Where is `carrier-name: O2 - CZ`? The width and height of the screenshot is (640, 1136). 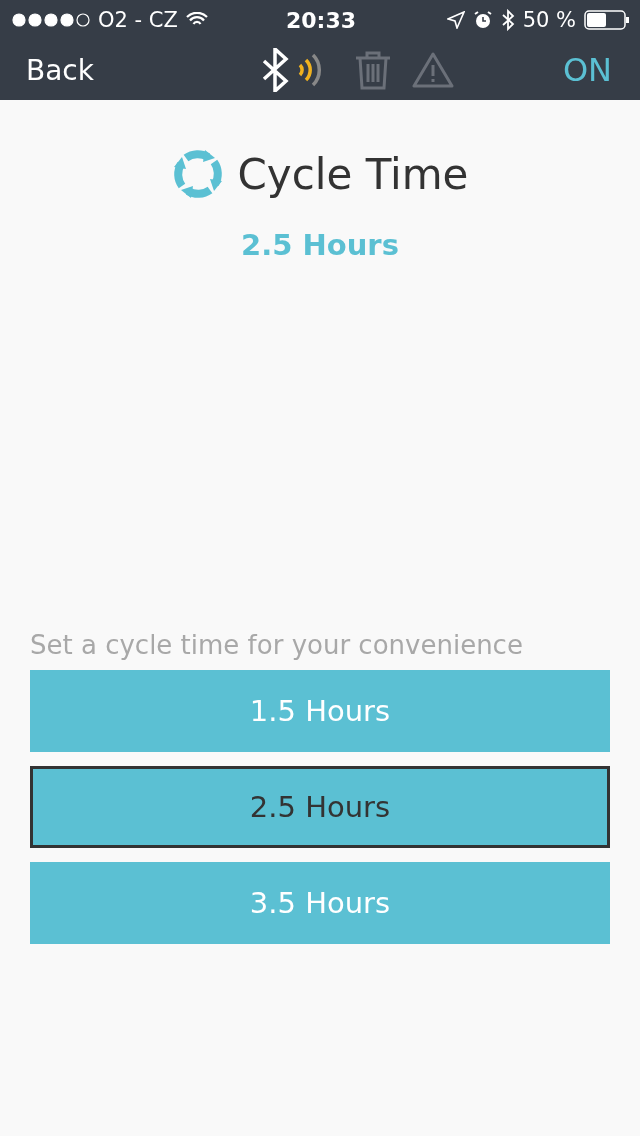 carrier-name: O2 - CZ is located at coordinates (138, 20).